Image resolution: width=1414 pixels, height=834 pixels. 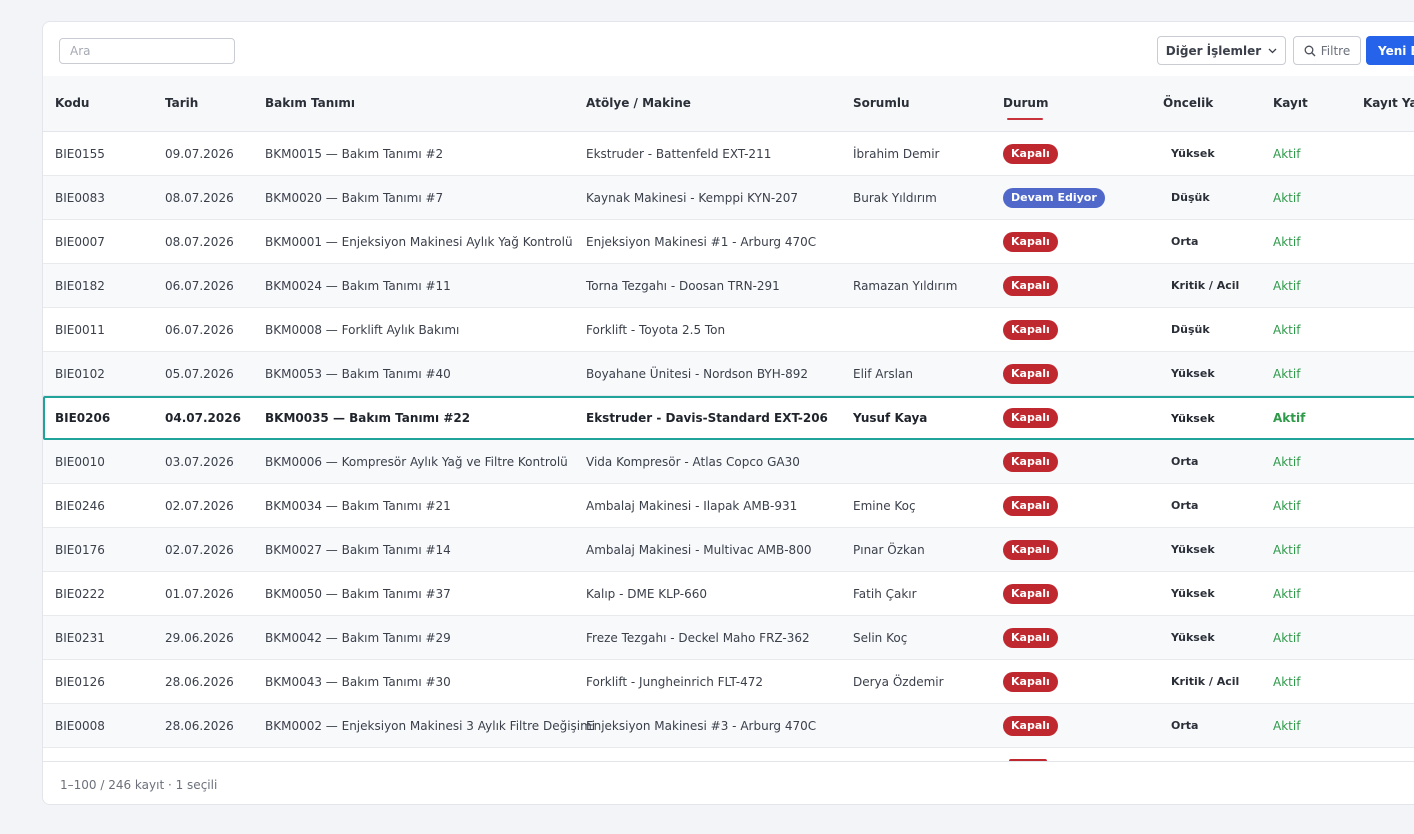 I want to click on cell-bakim-tanimi: BKM0027 — Bakım Tanımı #14, so click(x=358, y=549).